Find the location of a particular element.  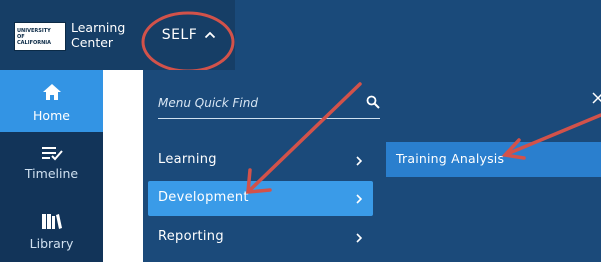

menu-item-reporting: Reporting is located at coordinates (260, 237).